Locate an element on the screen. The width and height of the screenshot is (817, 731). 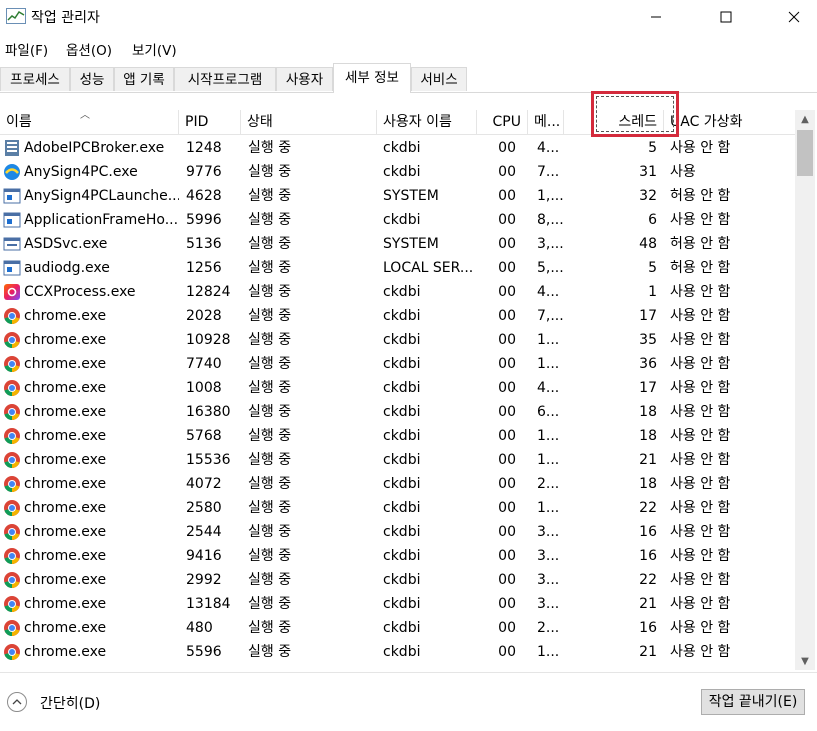
table-row: chrome.exe 7740 실행 중 ckdbi 00 1... 36 사용 안 함 is located at coordinates (397, 364).